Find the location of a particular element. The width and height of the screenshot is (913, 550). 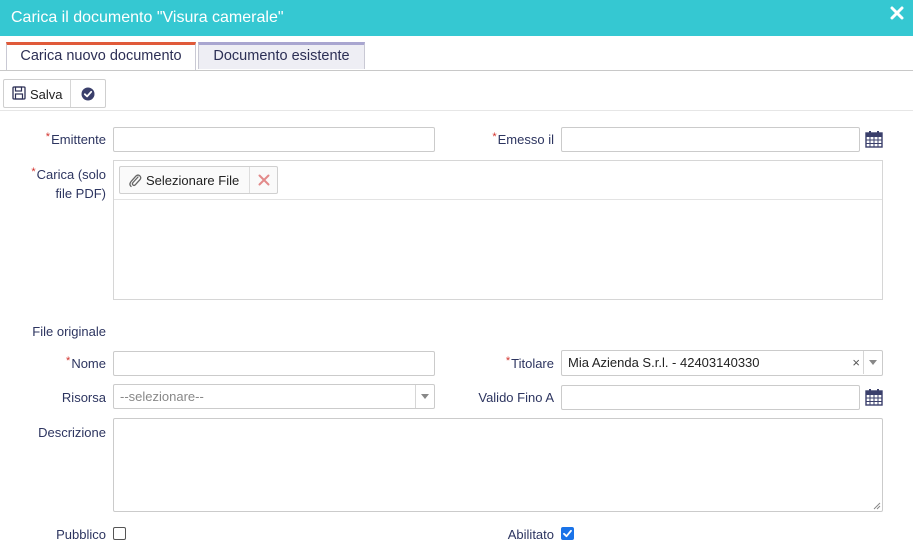

abilitato-checkbox is located at coordinates (567, 533).